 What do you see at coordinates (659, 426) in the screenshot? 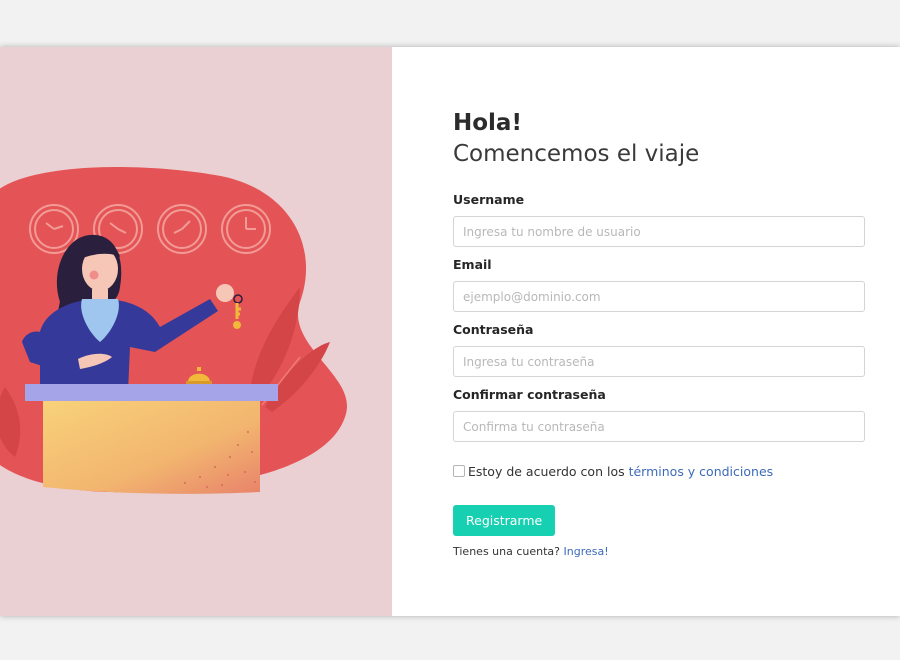
I see `confirm-password-input` at bounding box center [659, 426].